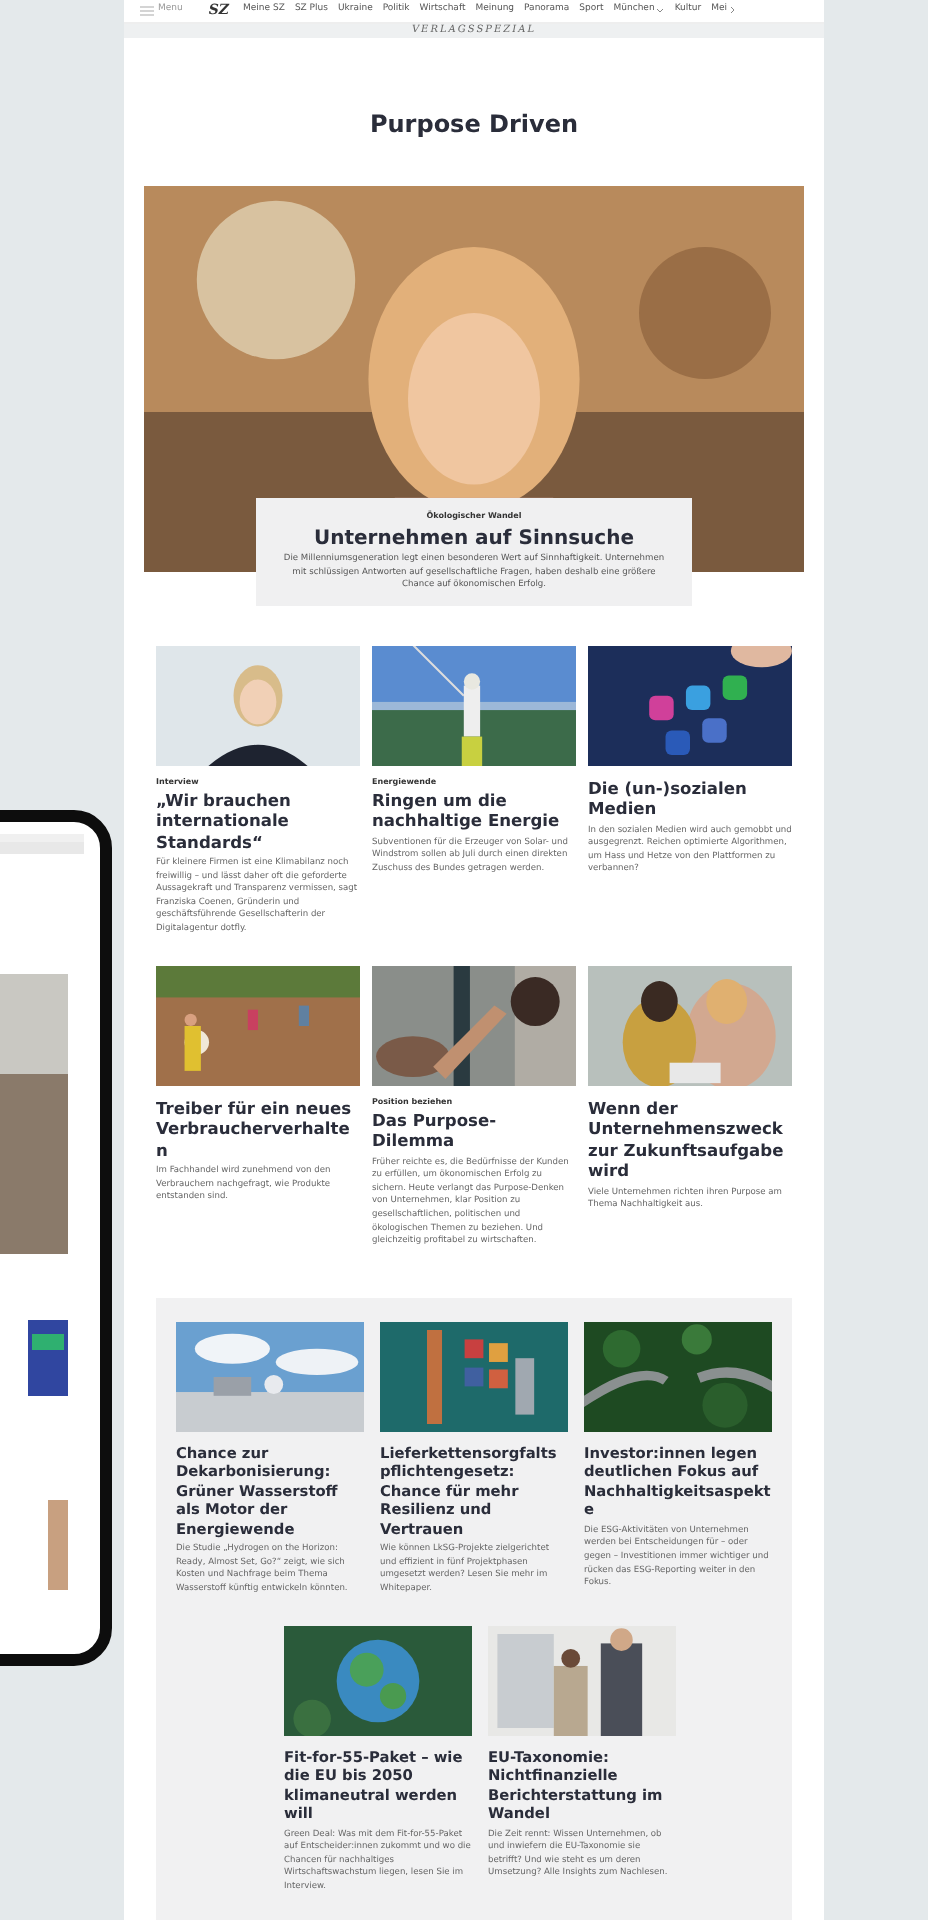 The image size is (928, 1920). I want to click on hero-headline: Unternehmen auf Sinnsuche, so click(474, 539).